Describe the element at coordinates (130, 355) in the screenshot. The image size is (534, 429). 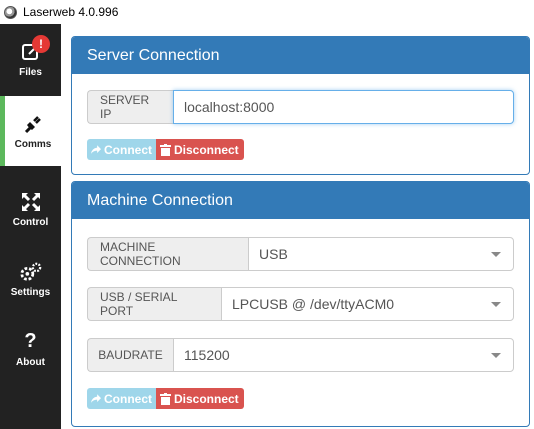
I see `baudrate-label: BAUDRATE` at that location.